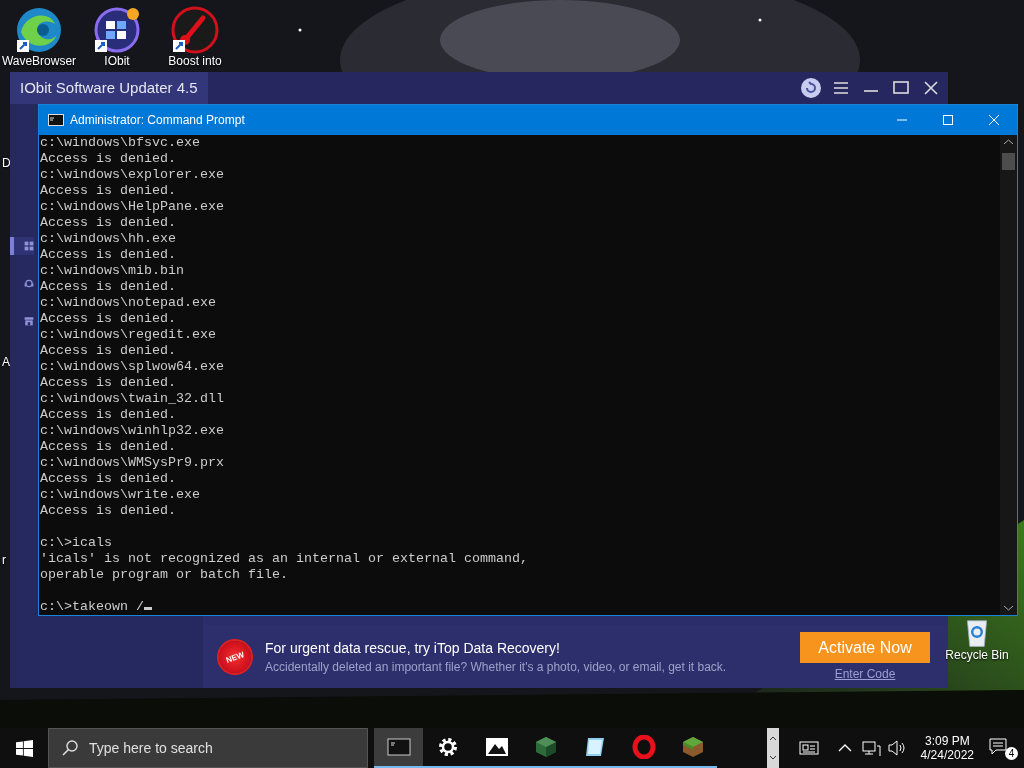 The height and width of the screenshot is (768, 1024). I want to click on console-line: c:\windows\mib.bin, so click(112, 271).